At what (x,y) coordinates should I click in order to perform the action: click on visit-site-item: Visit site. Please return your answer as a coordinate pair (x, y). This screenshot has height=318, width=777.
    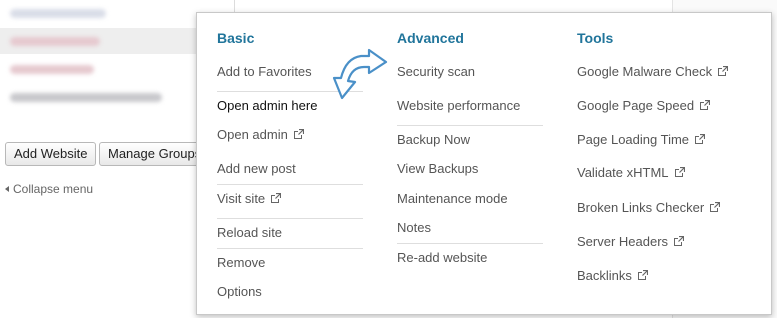
    Looking at the image, I should click on (249, 198).